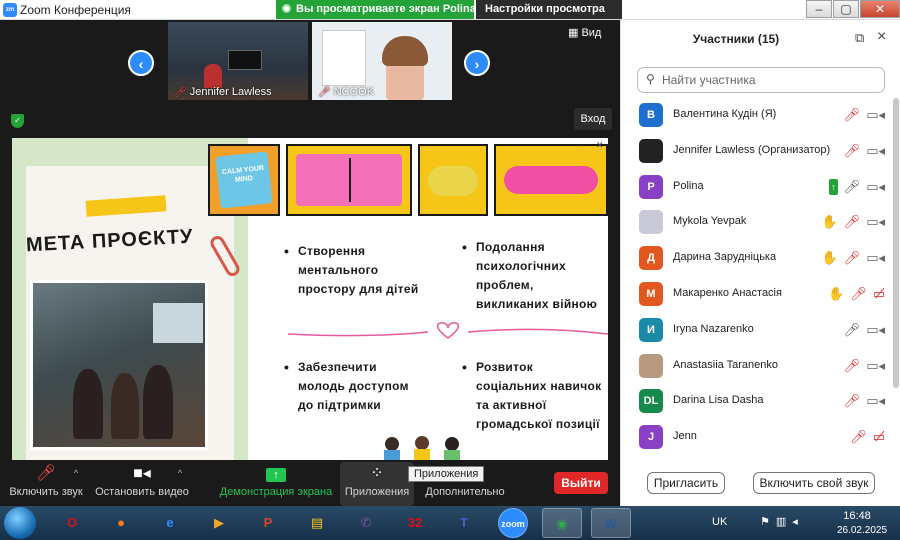 The height and width of the screenshot is (540, 900). What do you see at coordinates (757, 116) in the screenshot?
I see `participant-row: В Валентина Кудін (Я) 🎤︎ ▭◂` at bounding box center [757, 116].